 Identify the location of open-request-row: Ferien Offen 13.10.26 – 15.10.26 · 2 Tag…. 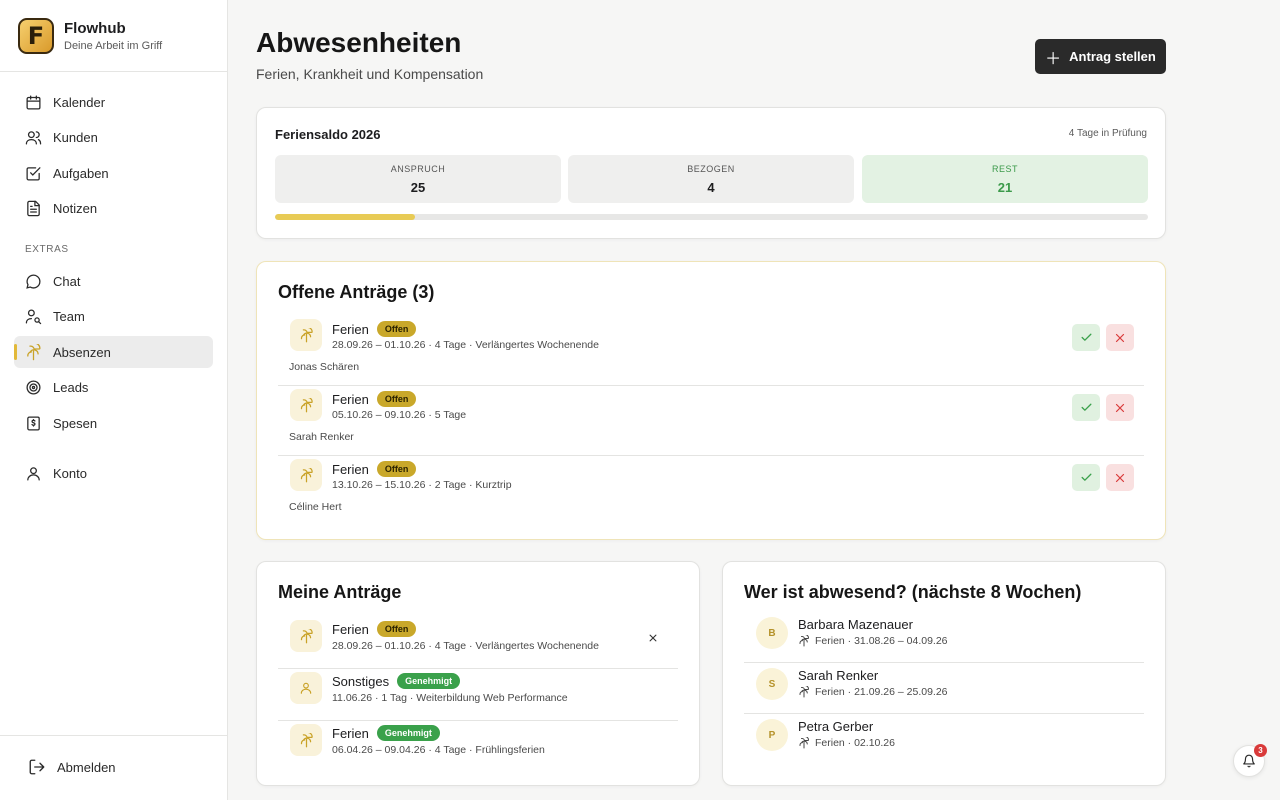
(711, 491).